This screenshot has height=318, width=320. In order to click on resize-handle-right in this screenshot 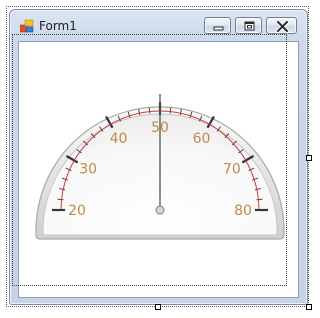, I will do `click(309, 158)`.